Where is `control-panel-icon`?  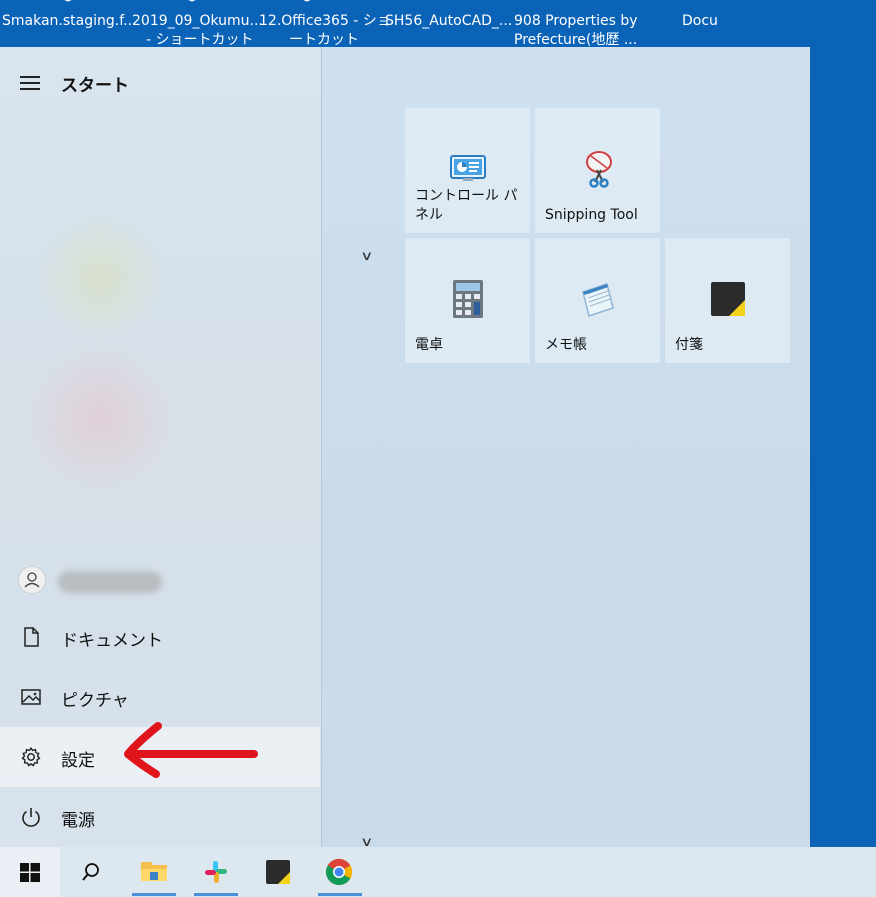 control-panel-icon is located at coordinates (468, 168).